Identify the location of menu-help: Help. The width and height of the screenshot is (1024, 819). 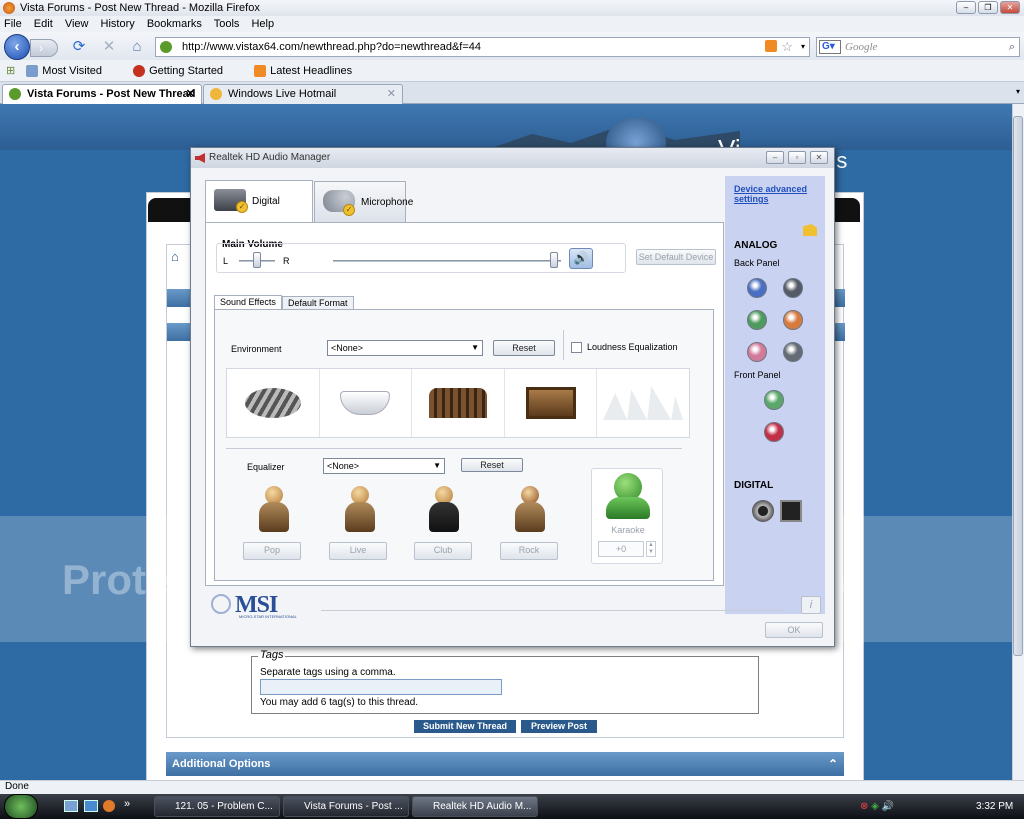
(262, 24).